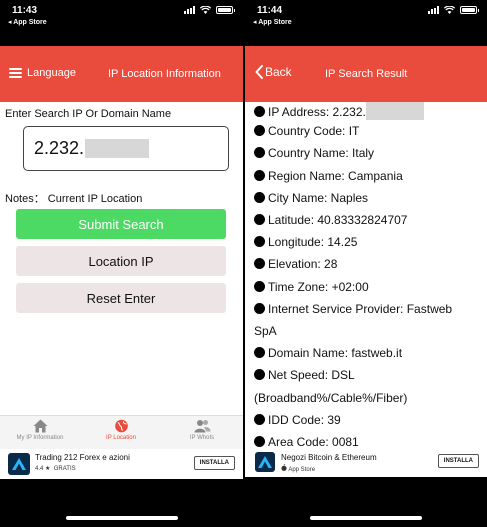  Describe the element at coordinates (366, 74) in the screenshot. I see `navbar: Back IP Search Result` at that location.